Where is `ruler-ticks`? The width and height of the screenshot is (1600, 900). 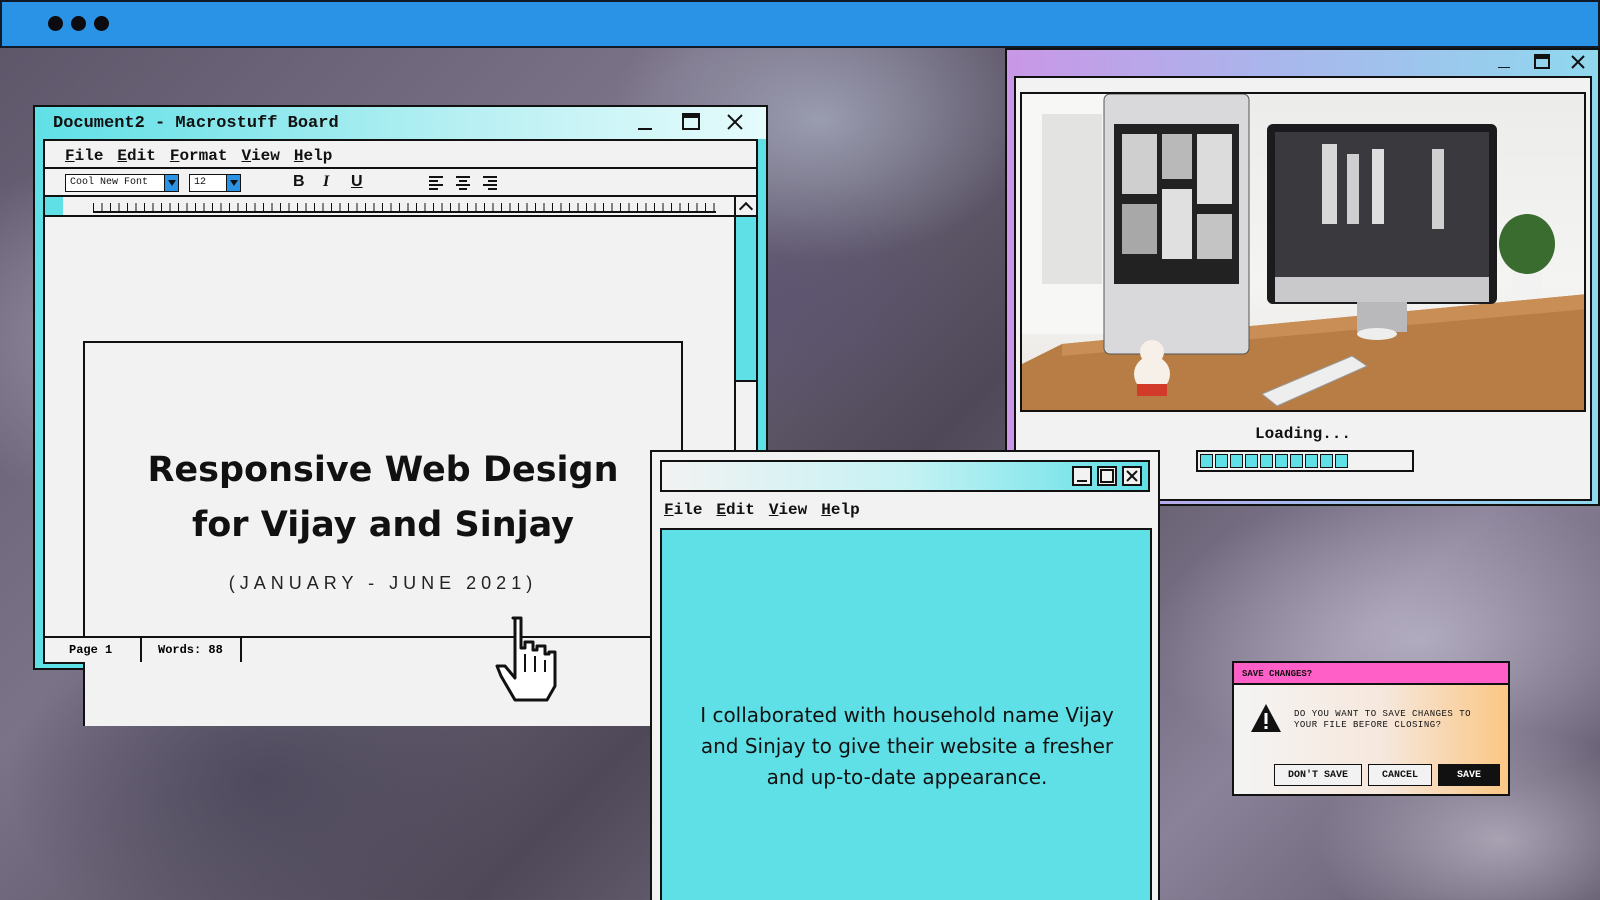
ruler-ticks is located at coordinates (404, 208).